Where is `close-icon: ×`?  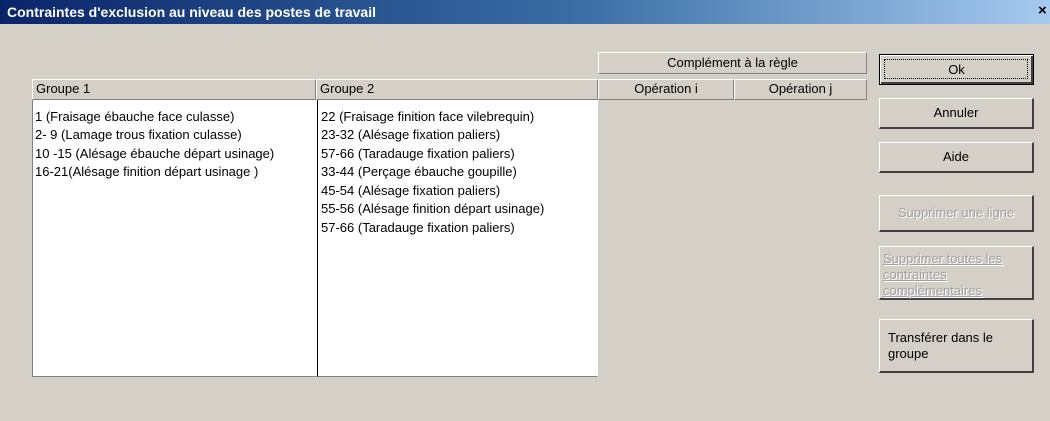
close-icon: × is located at coordinates (1044, 11).